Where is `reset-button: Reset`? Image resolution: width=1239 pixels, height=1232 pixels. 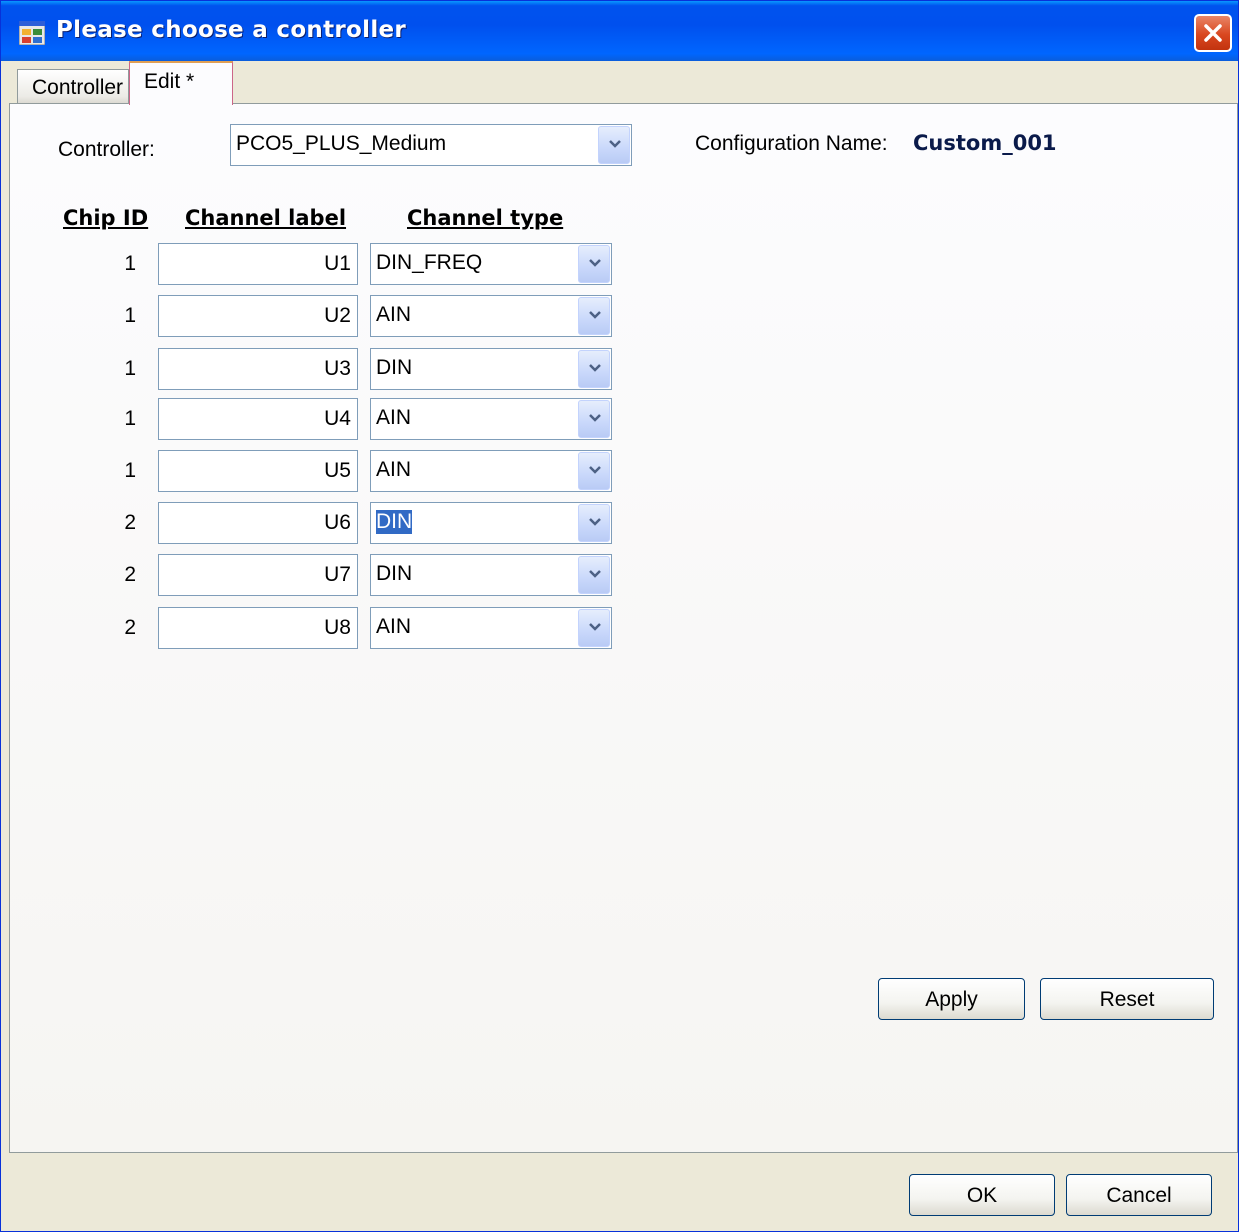
reset-button: Reset is located at coordinates (1127, 999).